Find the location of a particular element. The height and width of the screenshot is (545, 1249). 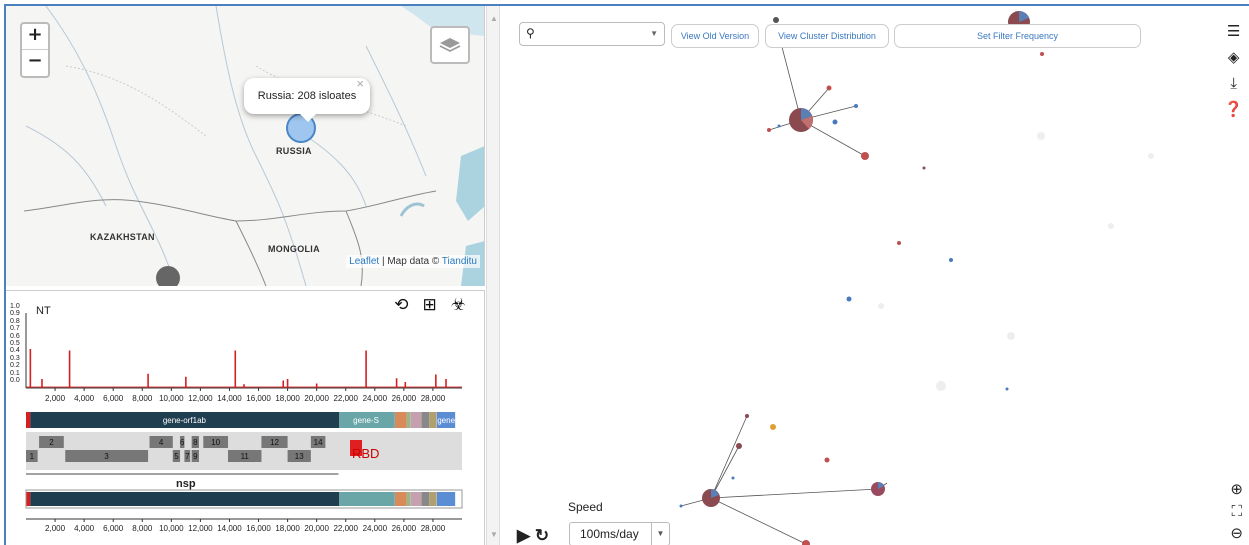

network-zoom-toolbar: ⊕ ⛶ ⊖ is located at coordinates (1236, 512).